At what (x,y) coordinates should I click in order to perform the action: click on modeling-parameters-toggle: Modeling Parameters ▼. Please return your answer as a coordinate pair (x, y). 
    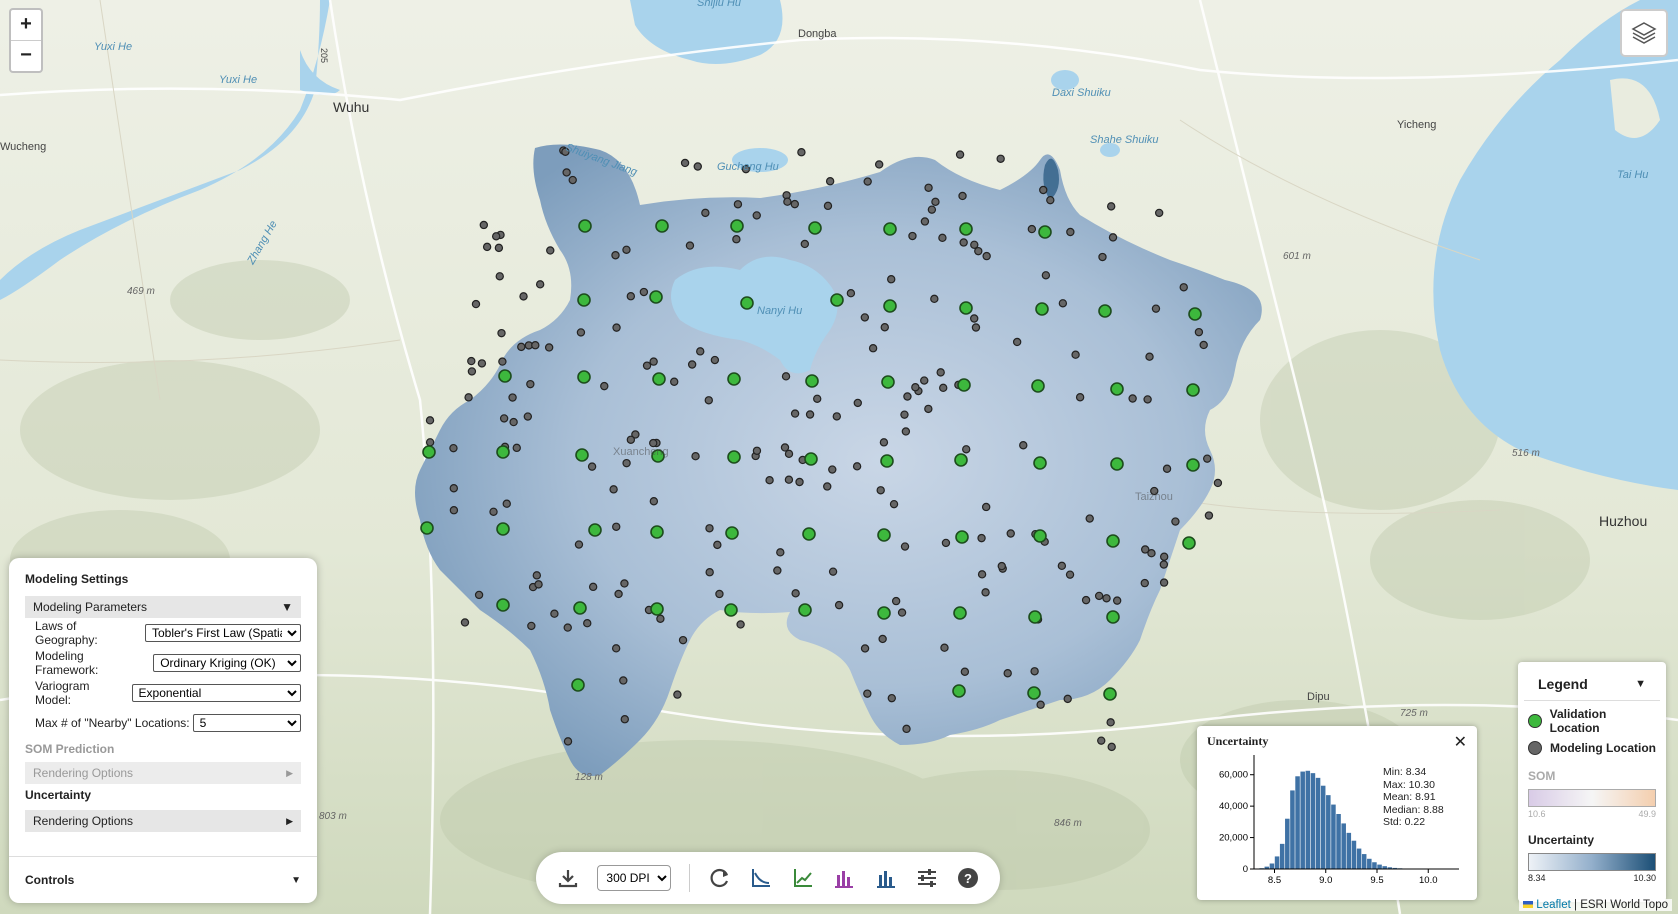
    Looking at the image, I should click on (163, 607).